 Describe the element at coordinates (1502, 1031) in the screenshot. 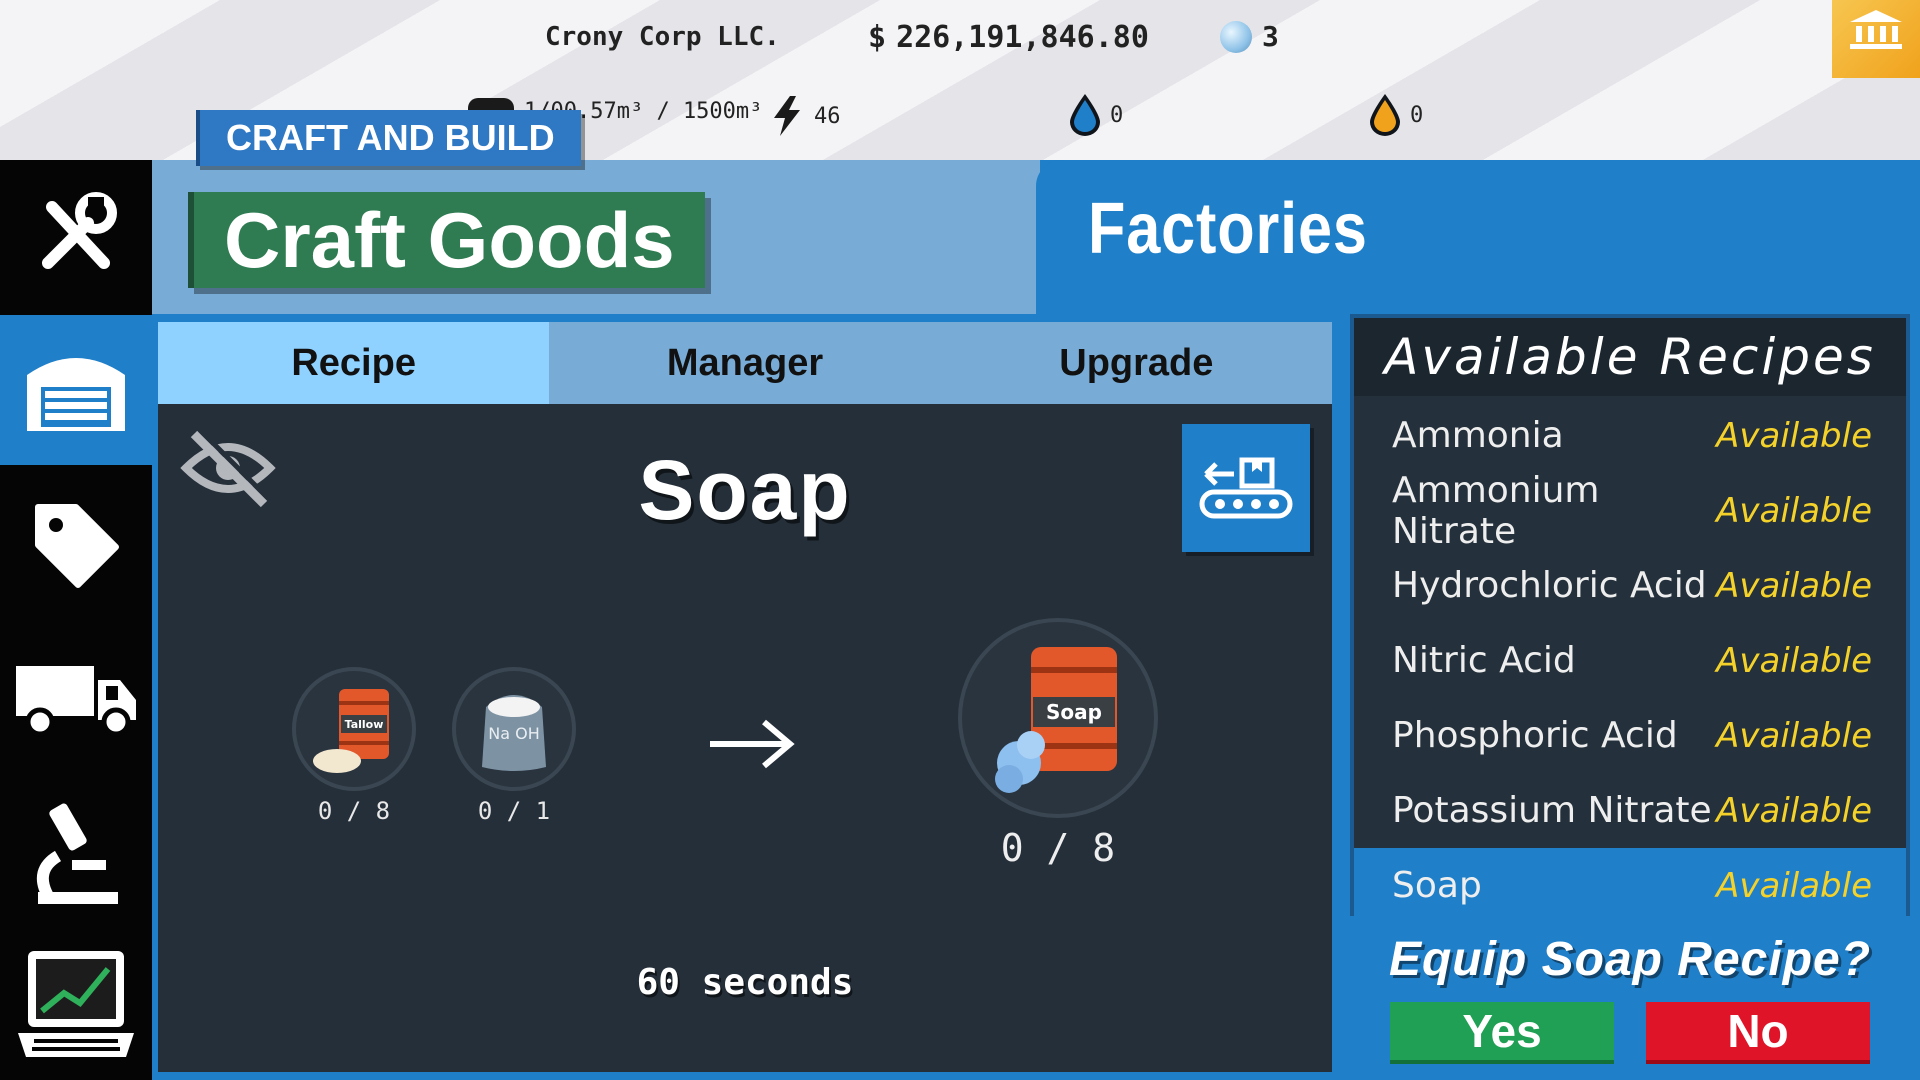

I see `yes-button: Yes` at that location.